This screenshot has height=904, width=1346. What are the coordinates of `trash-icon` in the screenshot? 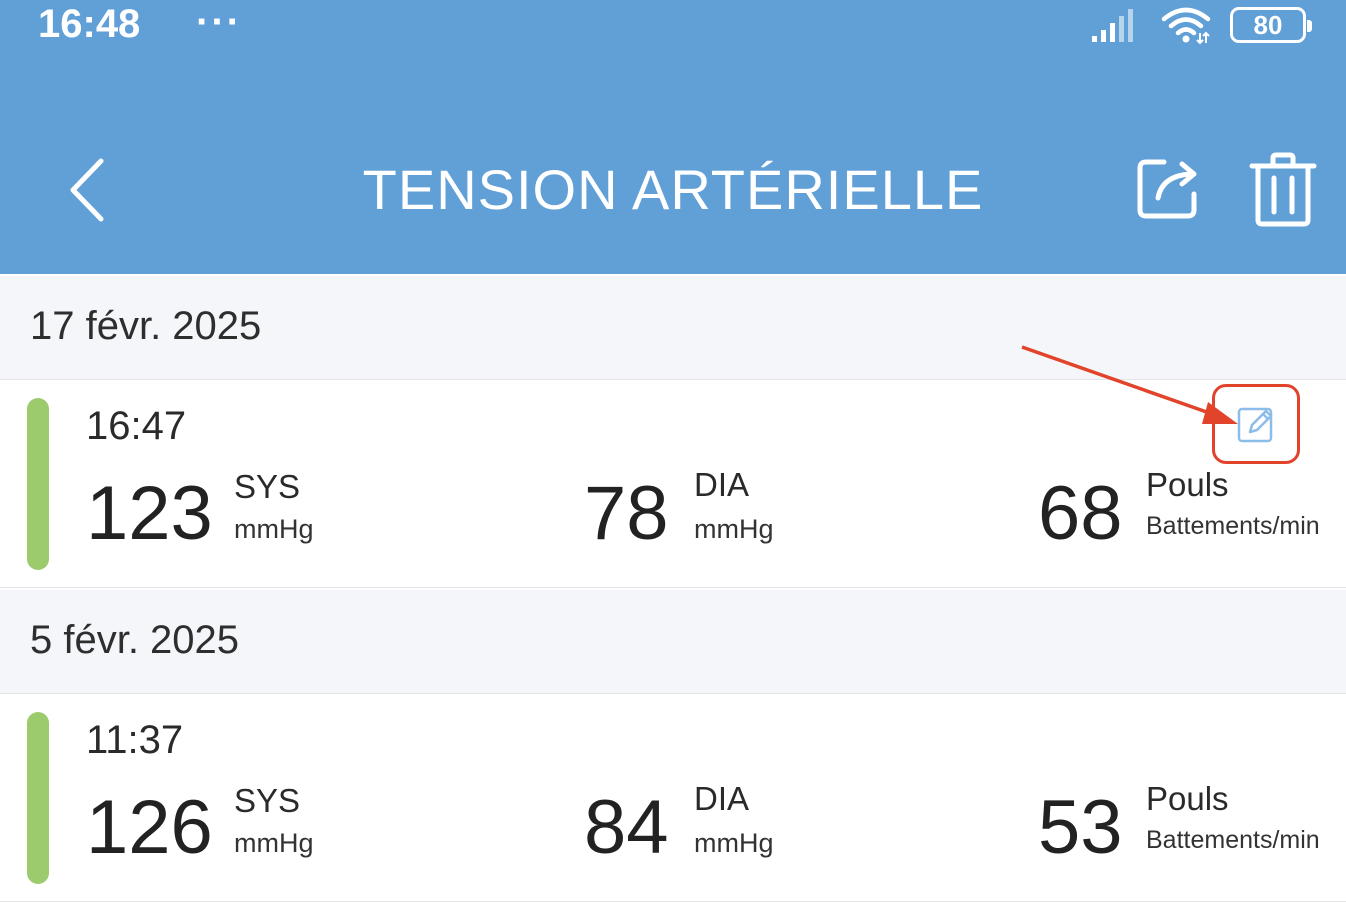 It's located at (1283, 189).